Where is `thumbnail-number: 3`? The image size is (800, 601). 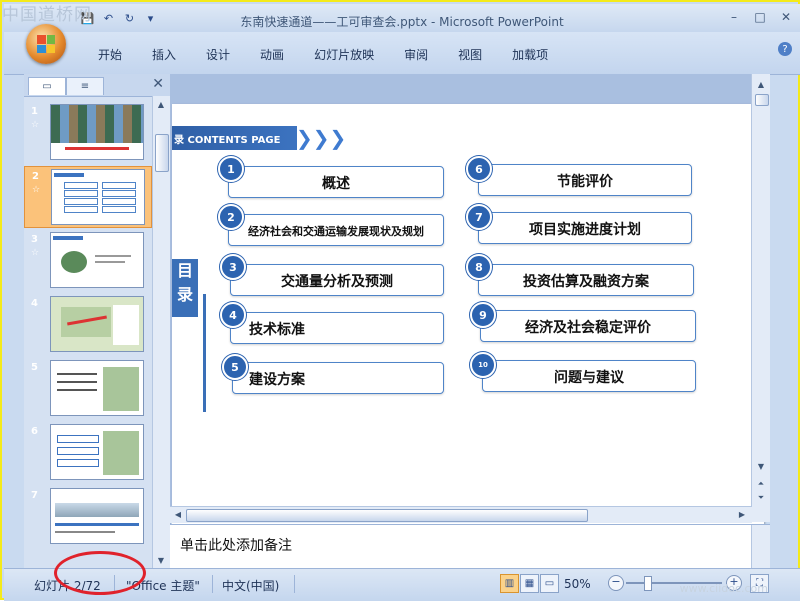
thumbnail-number: 3 is located at coordinates (34, 239).